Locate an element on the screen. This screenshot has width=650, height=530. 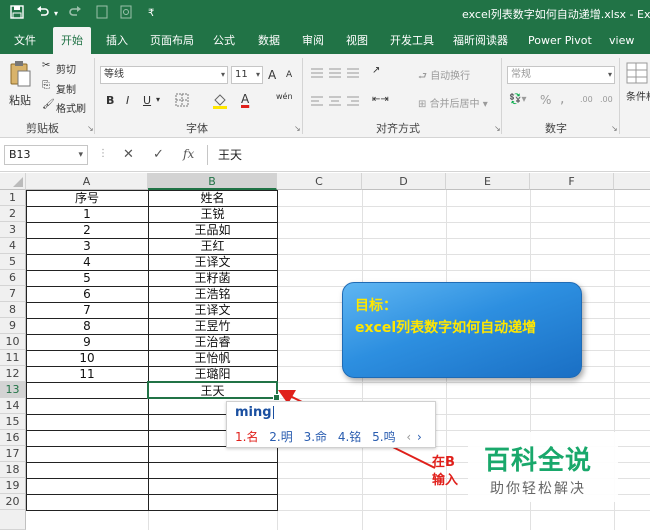
cut-icon: ✂ is located at coordinates (46, 65).